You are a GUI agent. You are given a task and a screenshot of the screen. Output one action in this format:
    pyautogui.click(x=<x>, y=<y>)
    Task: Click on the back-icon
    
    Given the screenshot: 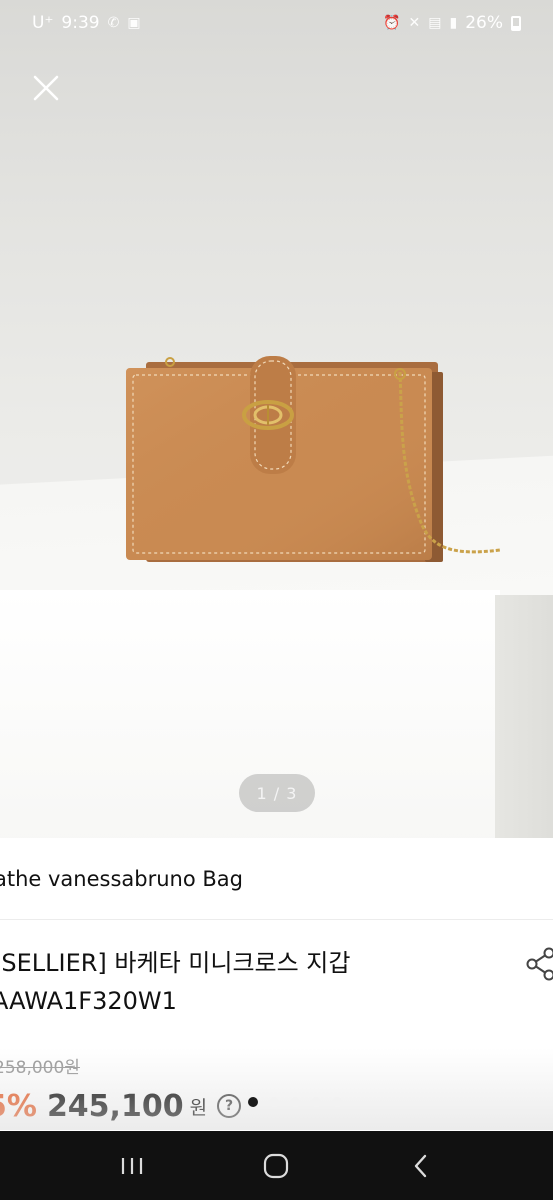 What is the action you would take?
    pyautogui.click(x=420, y=1165)
    